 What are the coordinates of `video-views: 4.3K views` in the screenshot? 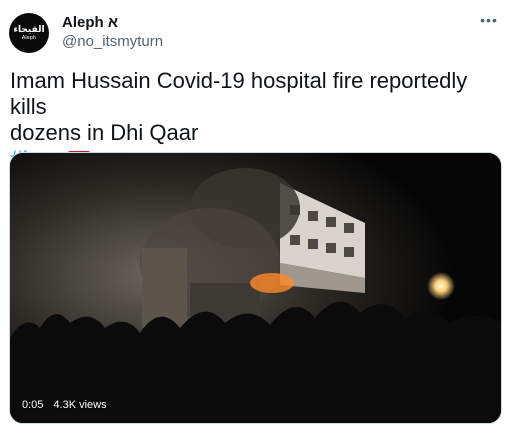 It's located at (80, 405).